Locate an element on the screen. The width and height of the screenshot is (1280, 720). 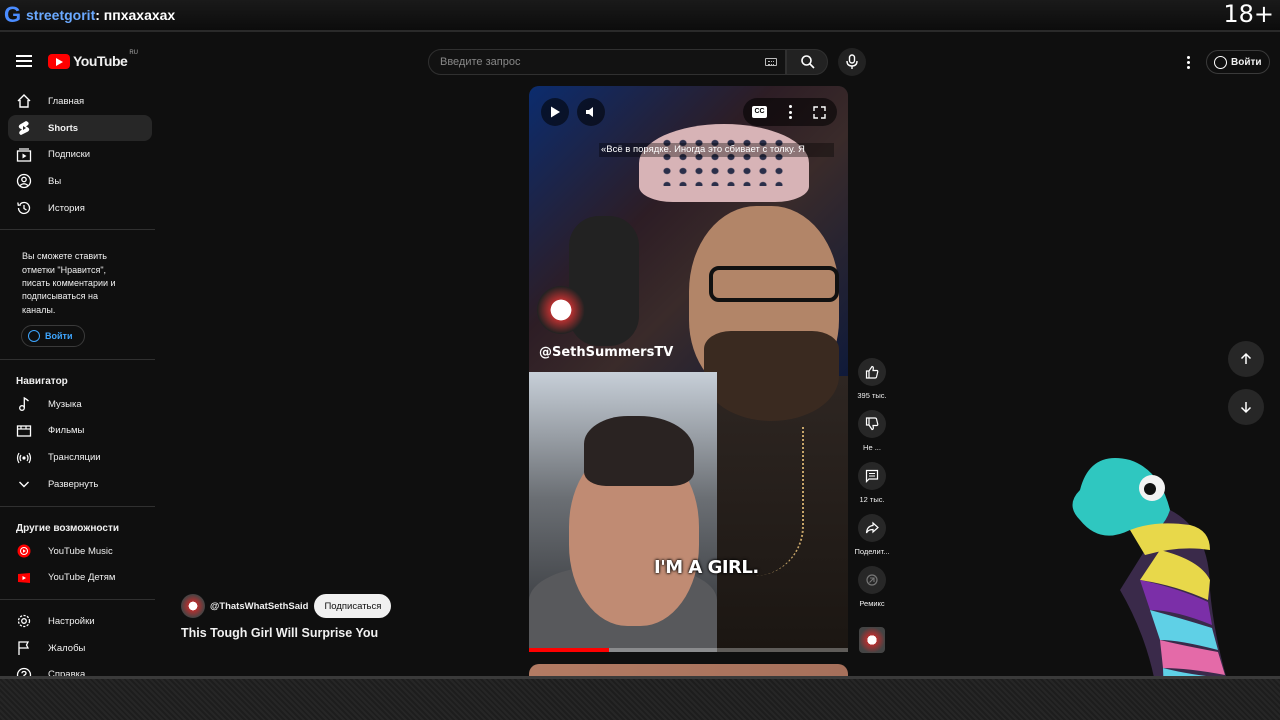
play-button is located at coordinates (555, 112).